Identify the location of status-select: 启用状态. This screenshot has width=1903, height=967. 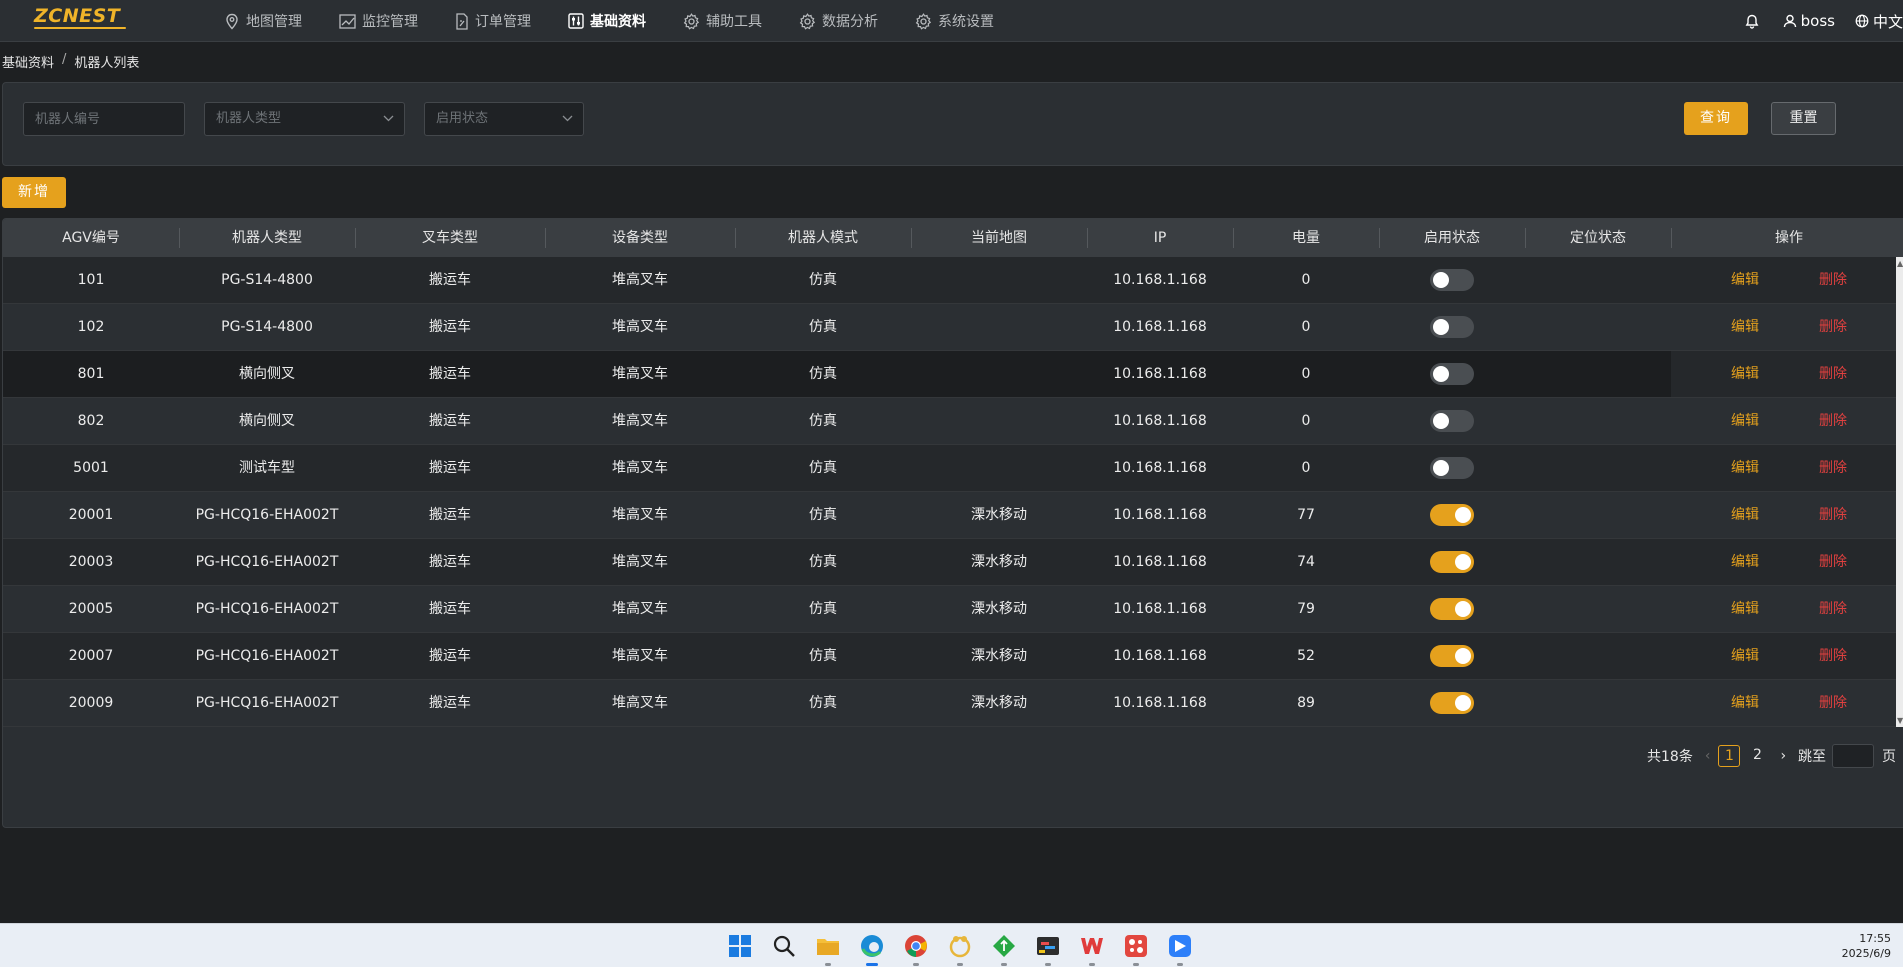
(504, 119).